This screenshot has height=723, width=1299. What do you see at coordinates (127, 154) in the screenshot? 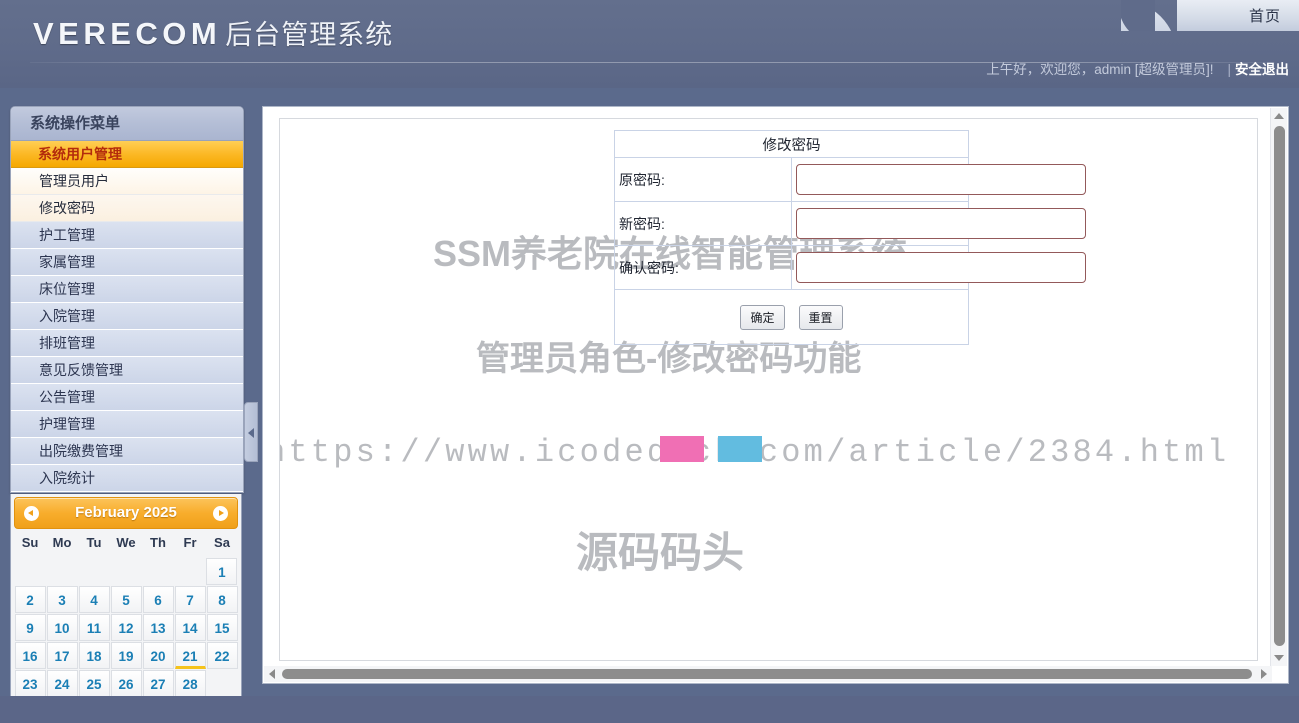
I see `sidebar-item-0: 系统用户管理` at bounding box center [127, 154].